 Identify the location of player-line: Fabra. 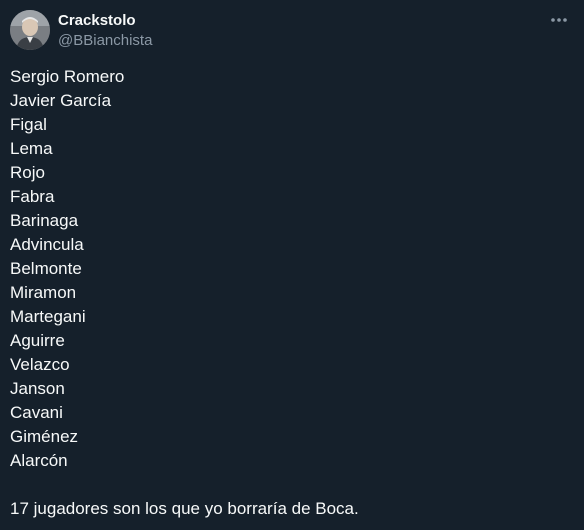
(32, 196).